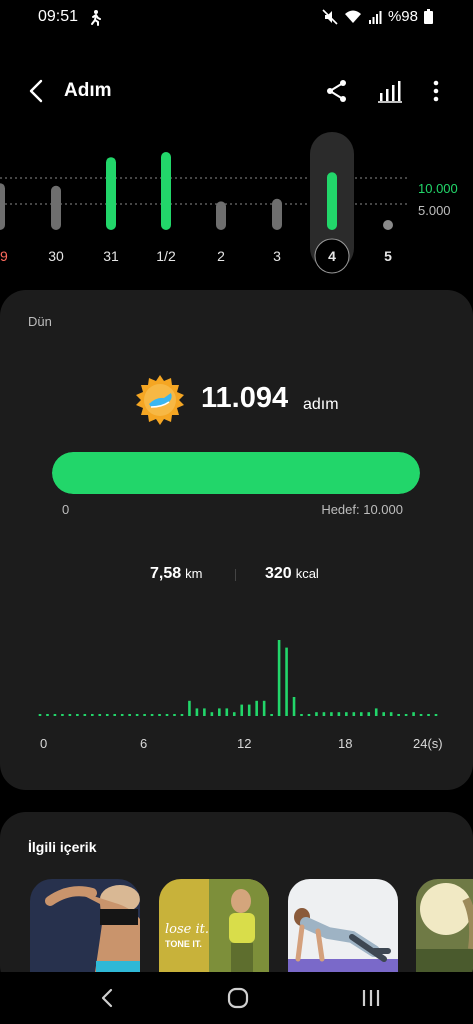 The width and height of the screenshot is (473, 1024). What do you see at coordinates (375, 17) in the screenshot?
I see `signal-icon` at bounding box center [375, 17].